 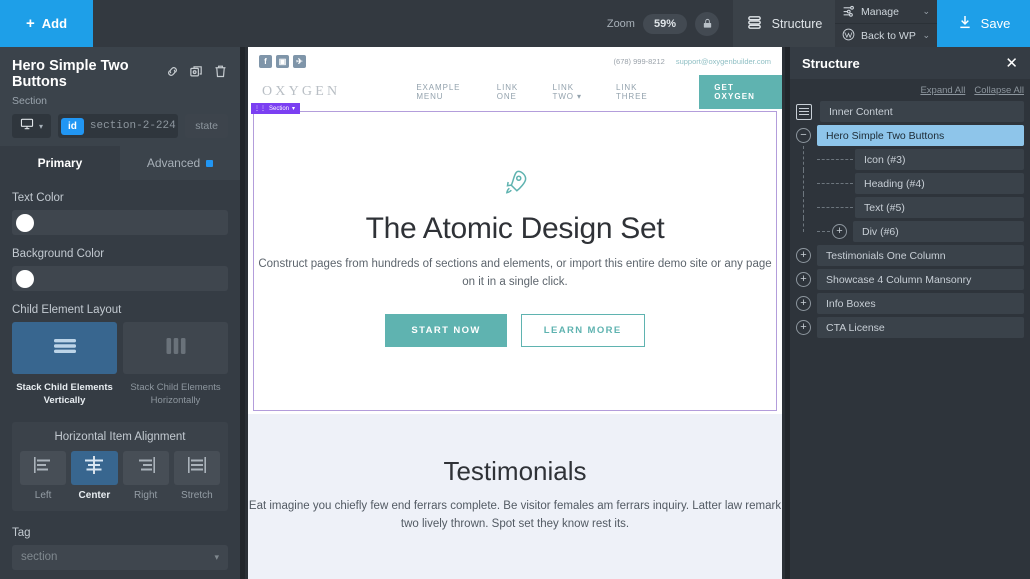 I want to click on toolbar-menu-stack: Manage ⌄ Back to WP ⌄, so click(x=886, y=23).